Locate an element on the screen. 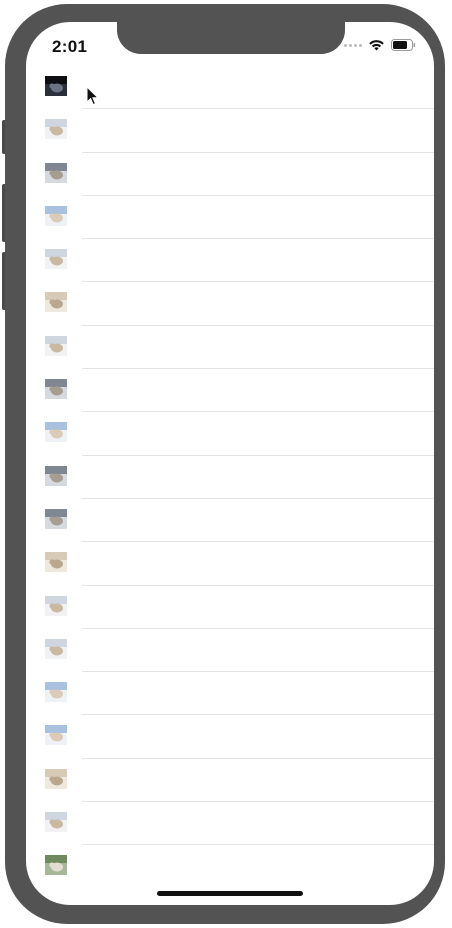  thumbnail-6-image is located at coordinates (56, 302).